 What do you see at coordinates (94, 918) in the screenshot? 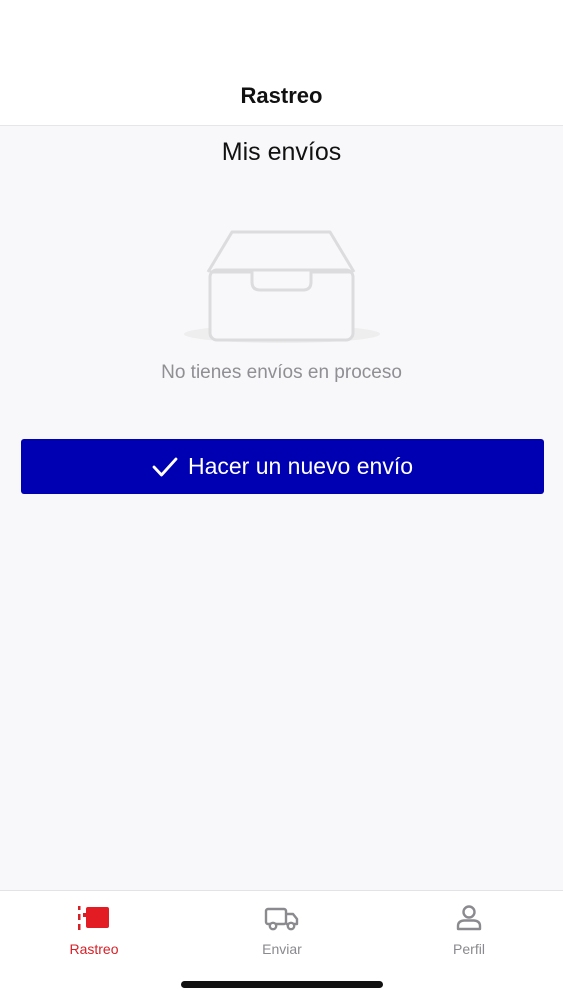
I see `tracking-icon` at bounding box center [94, 918].